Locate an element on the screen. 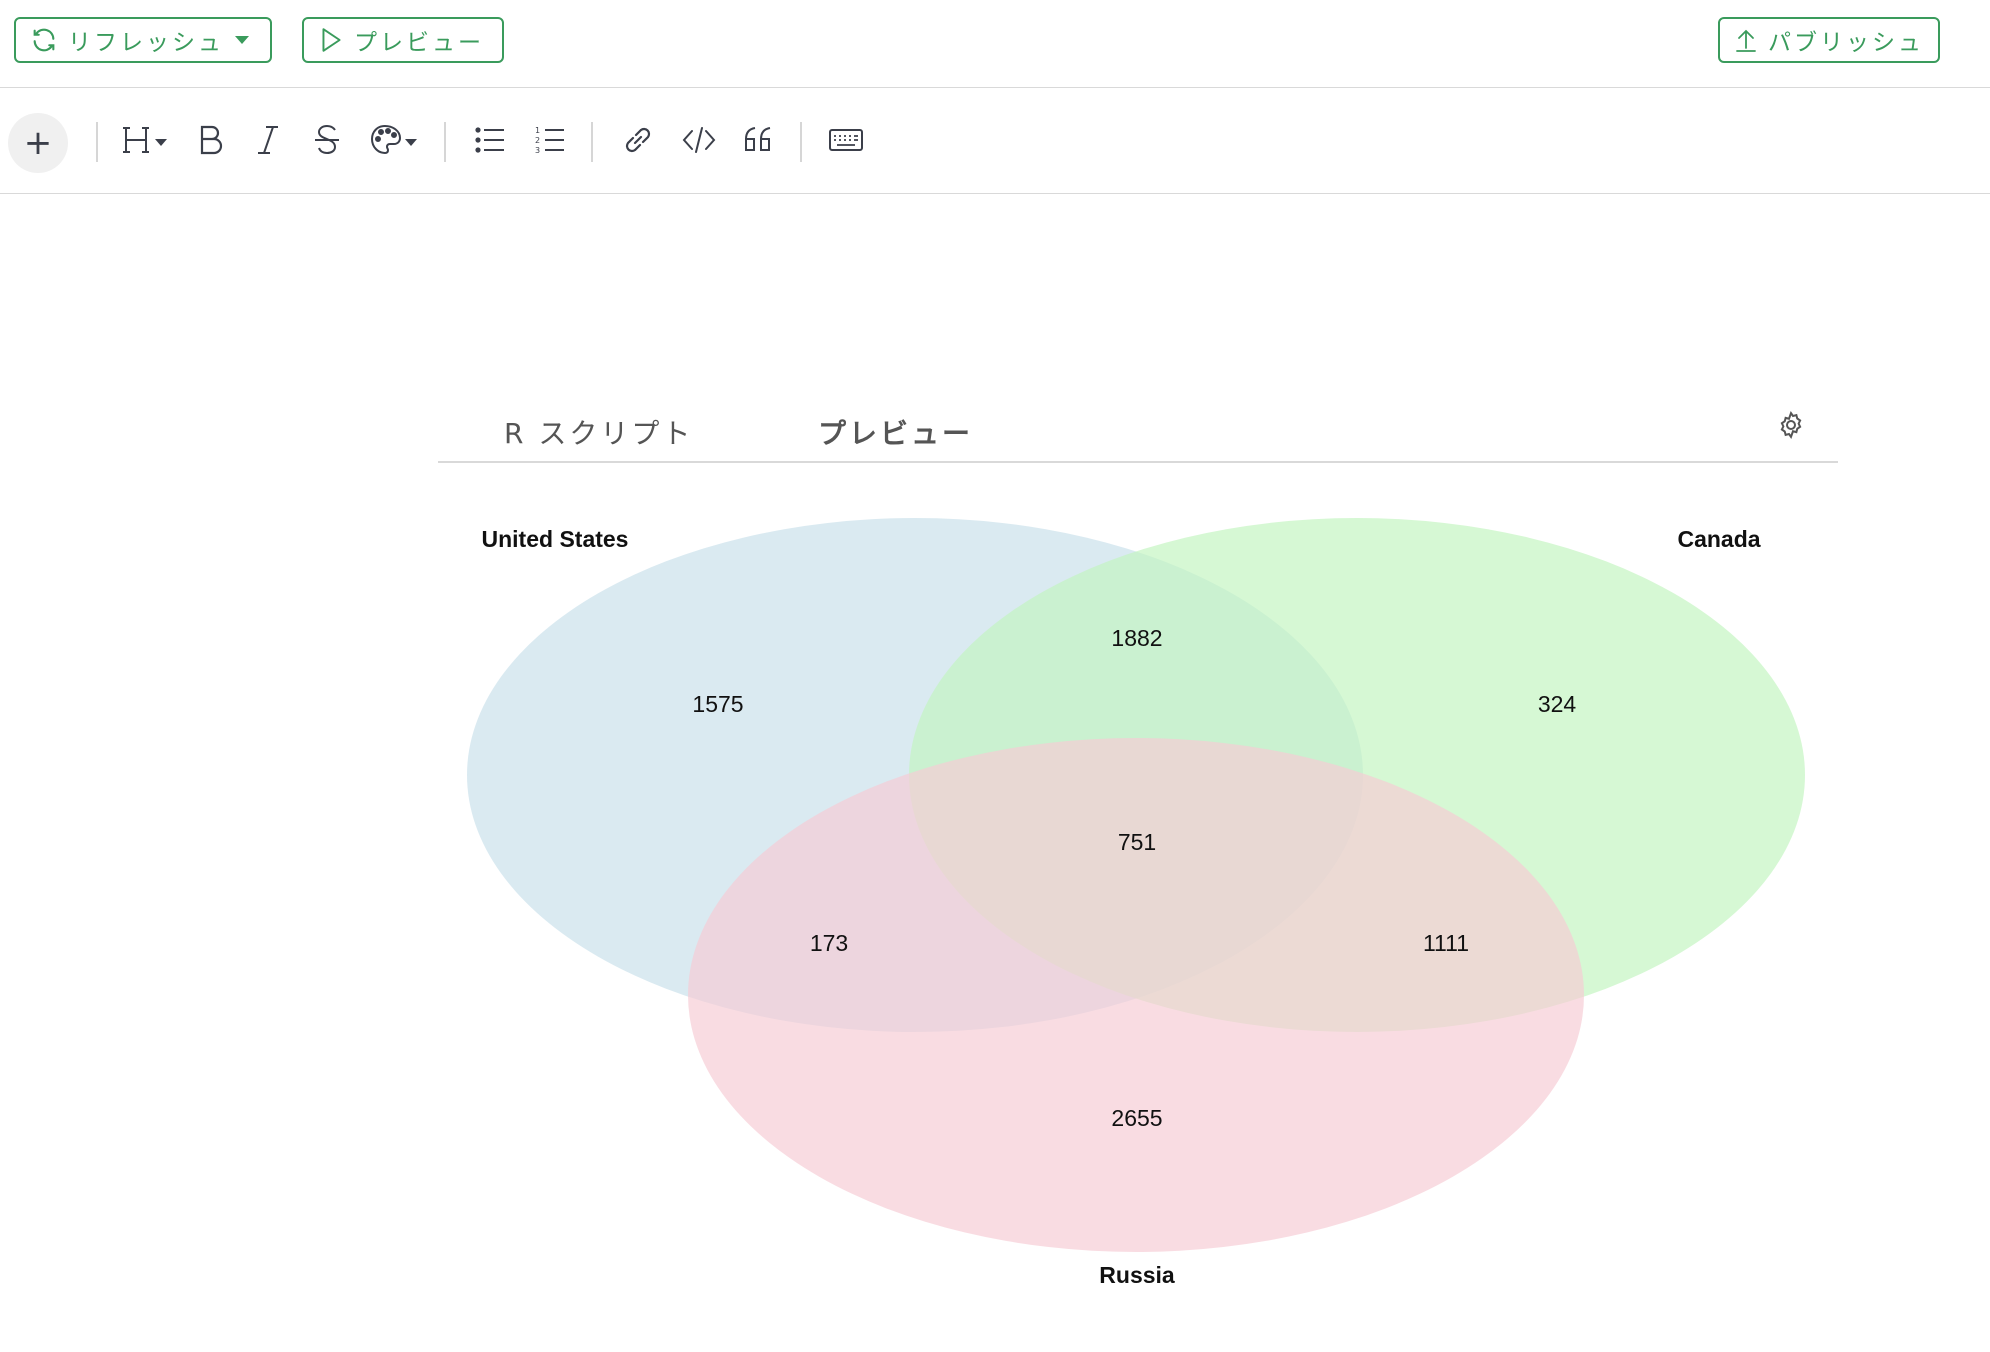  venn-count-united-states-and-russia: 173 is located at coordinates (829, 943).